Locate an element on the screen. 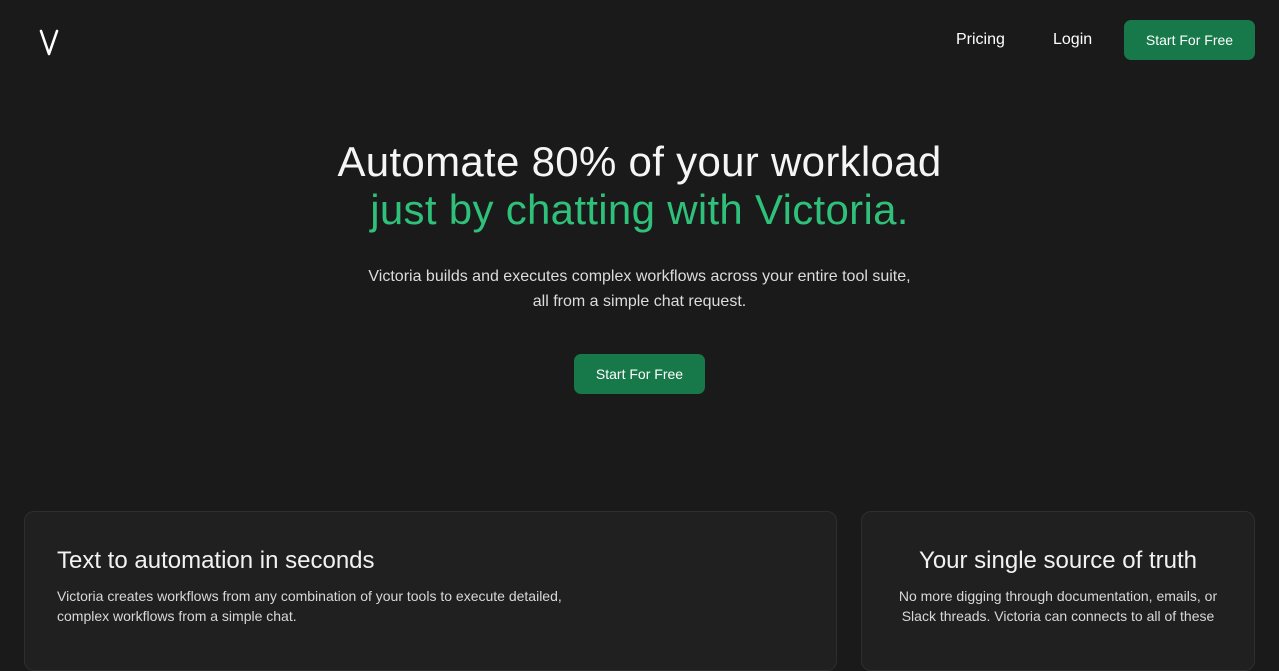 This screenshot has height=671, width=1279. victoria-logo is located at coordinates (49, 43).